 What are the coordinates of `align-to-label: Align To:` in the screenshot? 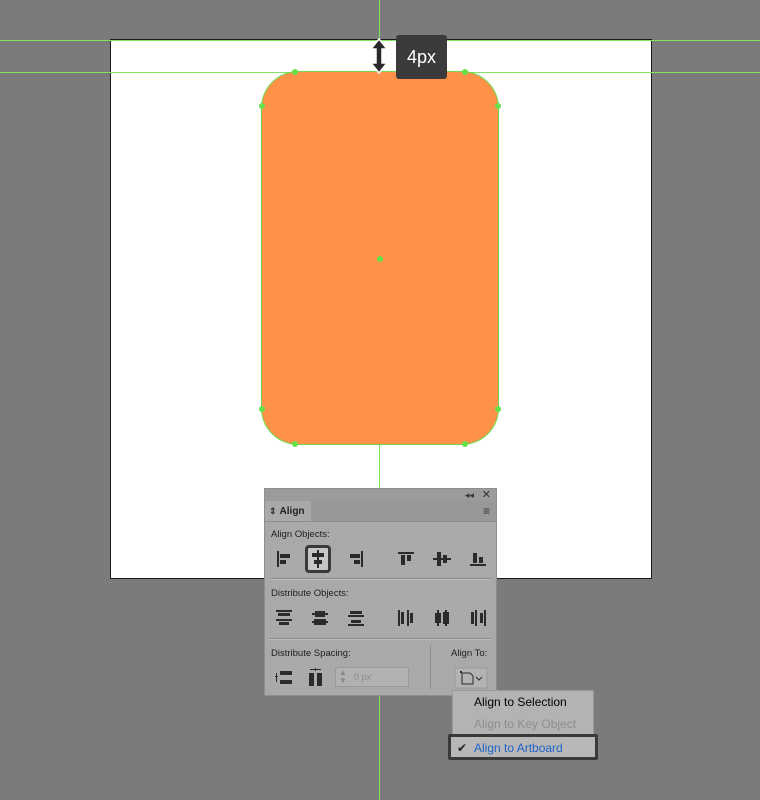 It's located at (469, 653).